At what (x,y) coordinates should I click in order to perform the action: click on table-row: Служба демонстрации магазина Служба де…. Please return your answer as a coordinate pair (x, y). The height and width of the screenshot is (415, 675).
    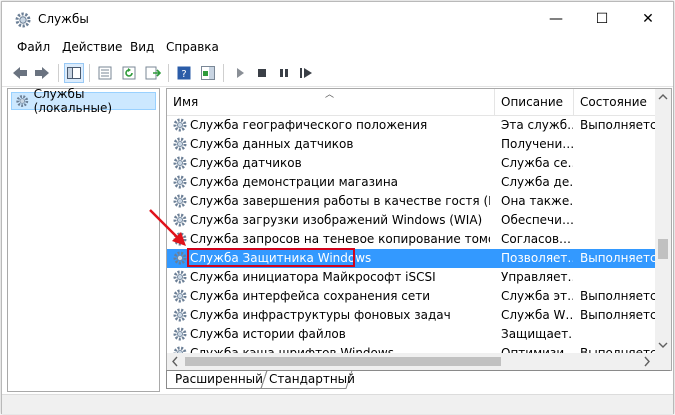
    Looking at the image, I should click on (411, 182).